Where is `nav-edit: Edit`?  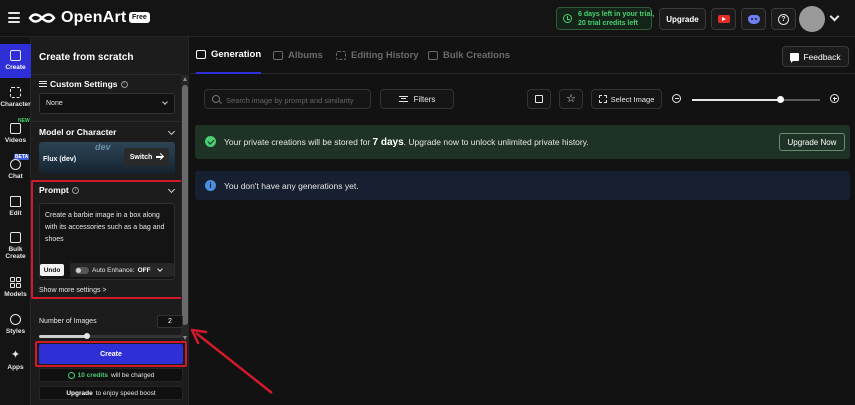
nav-edit: Edit is located at coordinates (15, 207).